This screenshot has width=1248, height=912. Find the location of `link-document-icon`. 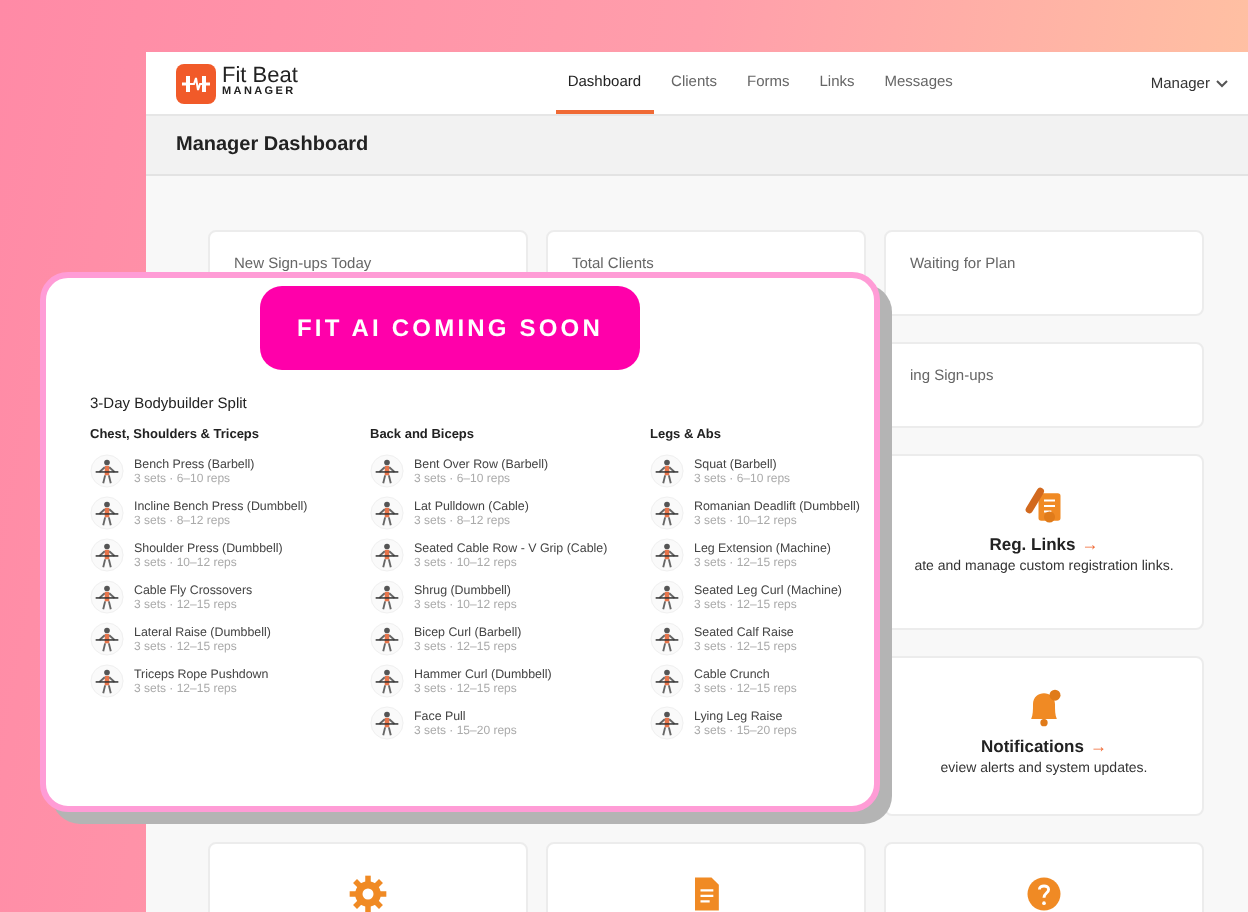

link-document-icon is located at coordinates (1044, 506).